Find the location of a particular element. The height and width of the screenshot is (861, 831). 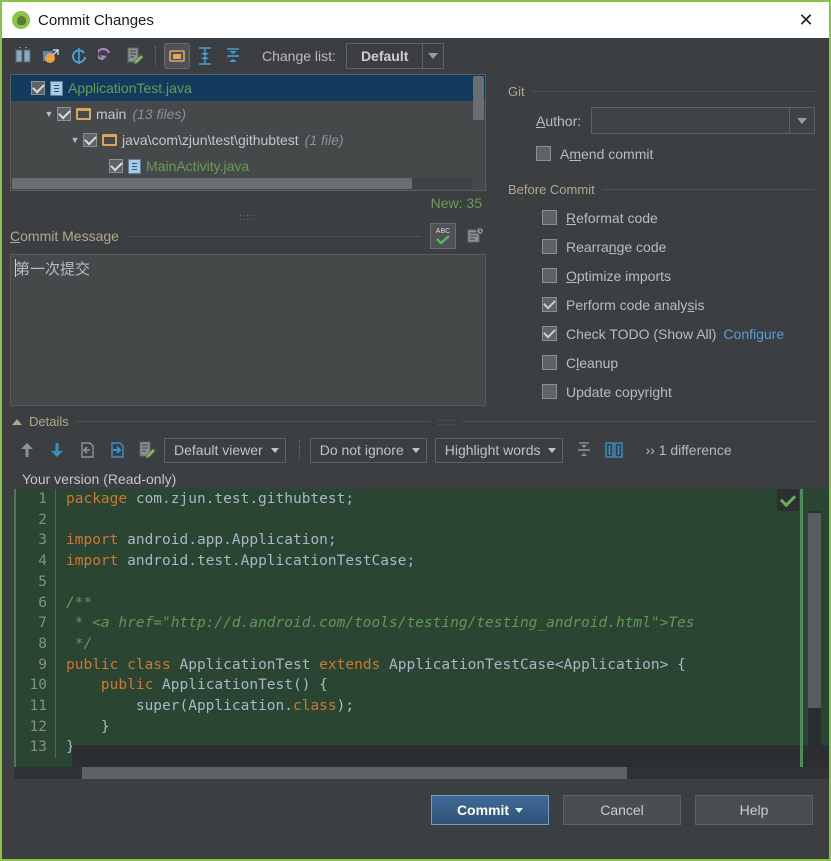

author-select is located at coordinates (703, 120).